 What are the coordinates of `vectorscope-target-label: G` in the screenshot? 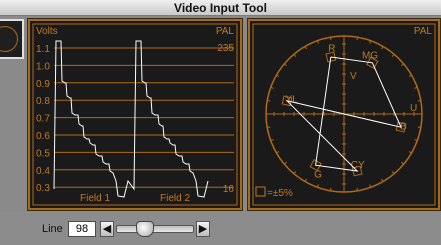 It's located at (318, 175).